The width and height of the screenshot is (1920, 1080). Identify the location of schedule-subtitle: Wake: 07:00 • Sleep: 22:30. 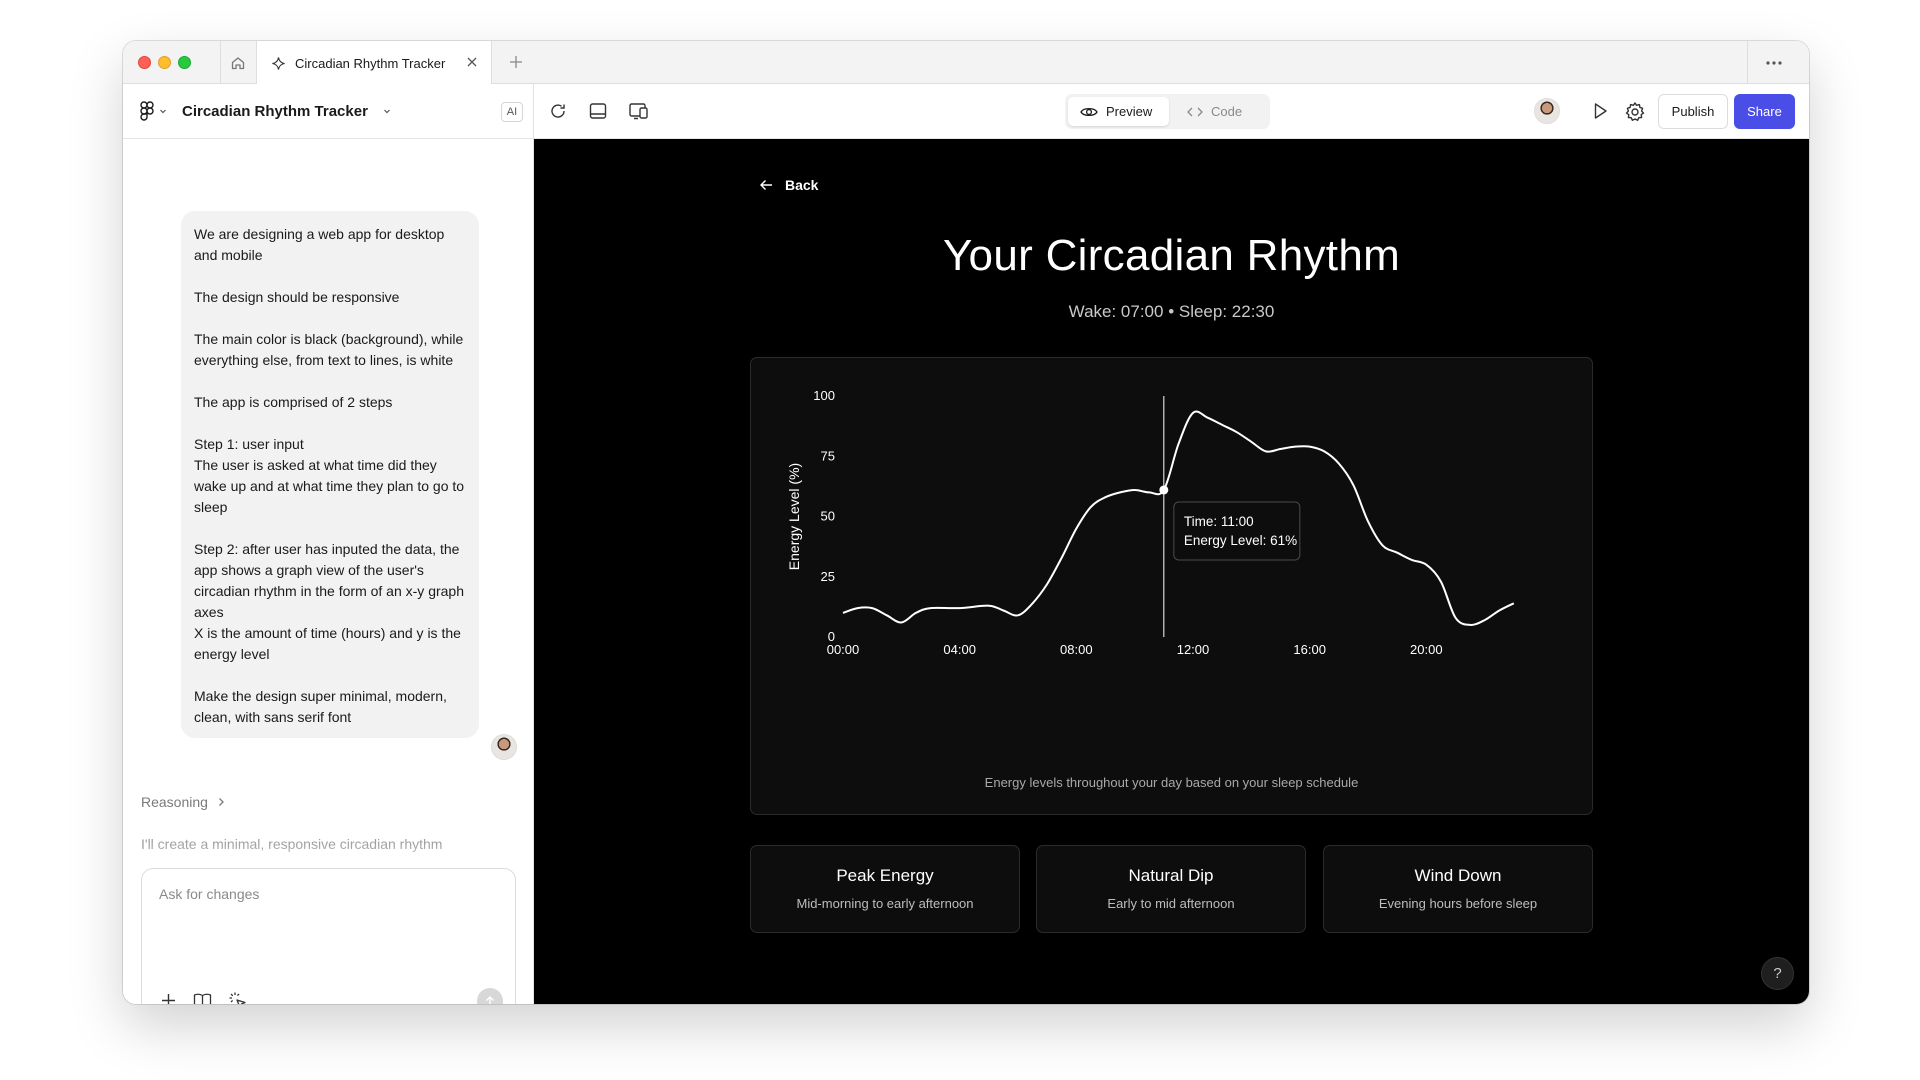
(1171, 311).